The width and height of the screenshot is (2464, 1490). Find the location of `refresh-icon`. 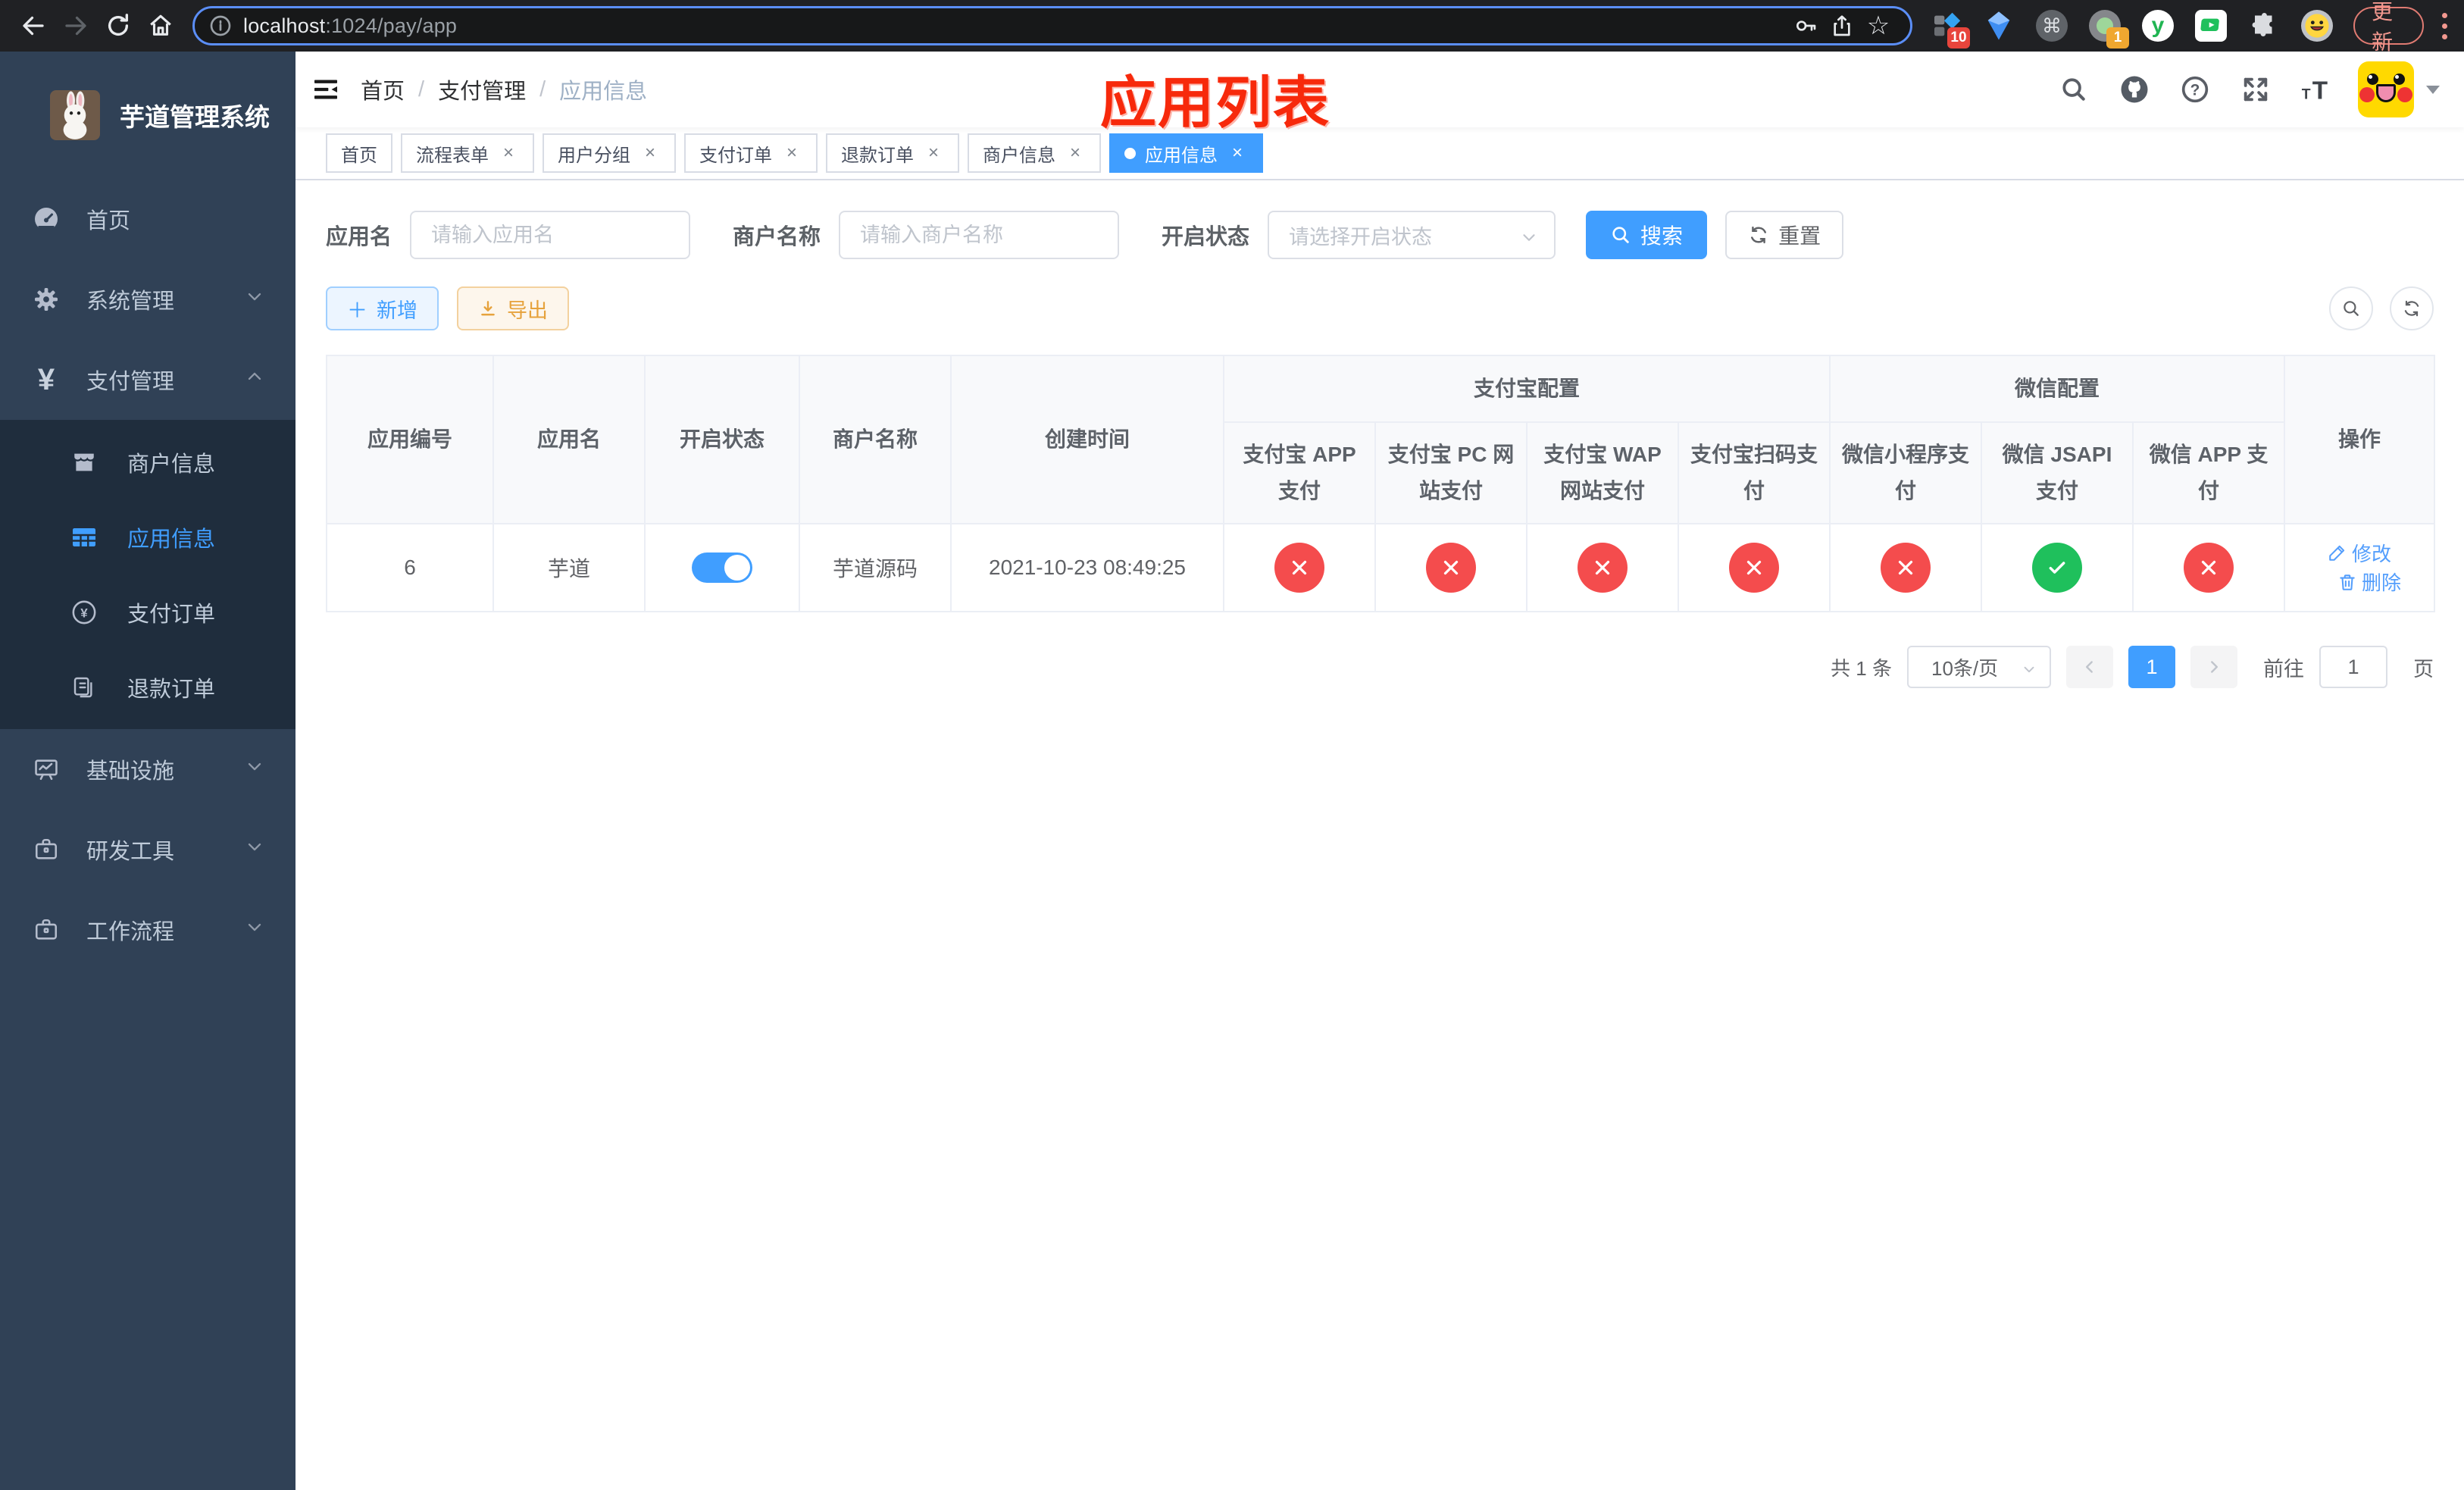

refresh-icon is located at coordinates (2411, 308).